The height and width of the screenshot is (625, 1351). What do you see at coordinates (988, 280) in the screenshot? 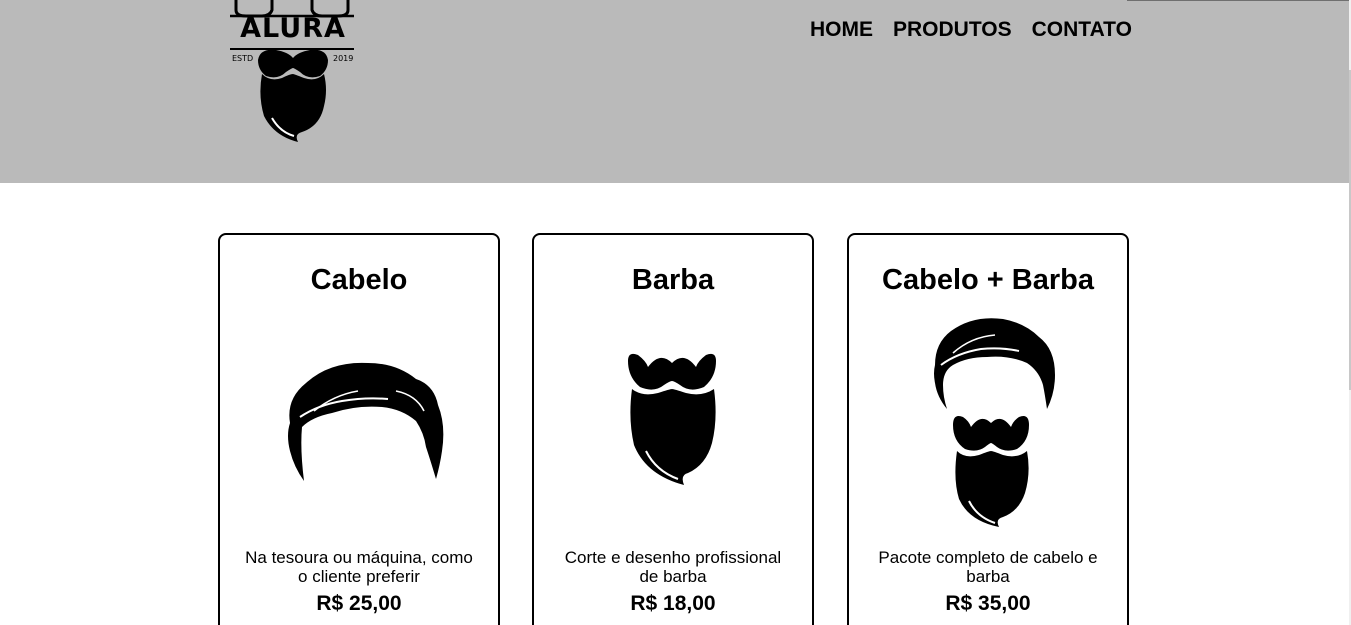
I see `product-title: Cabelo + Barba` at bounding box center [988, 280].